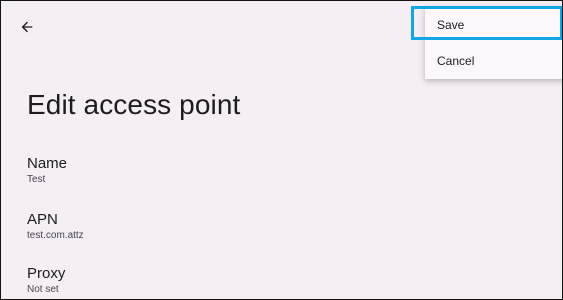 This screenshot has height=300, width=563. What do you see at coordinates (42, 219) in the screenshot?
I see `preference-title: APN` at bounding box center [42, 219].